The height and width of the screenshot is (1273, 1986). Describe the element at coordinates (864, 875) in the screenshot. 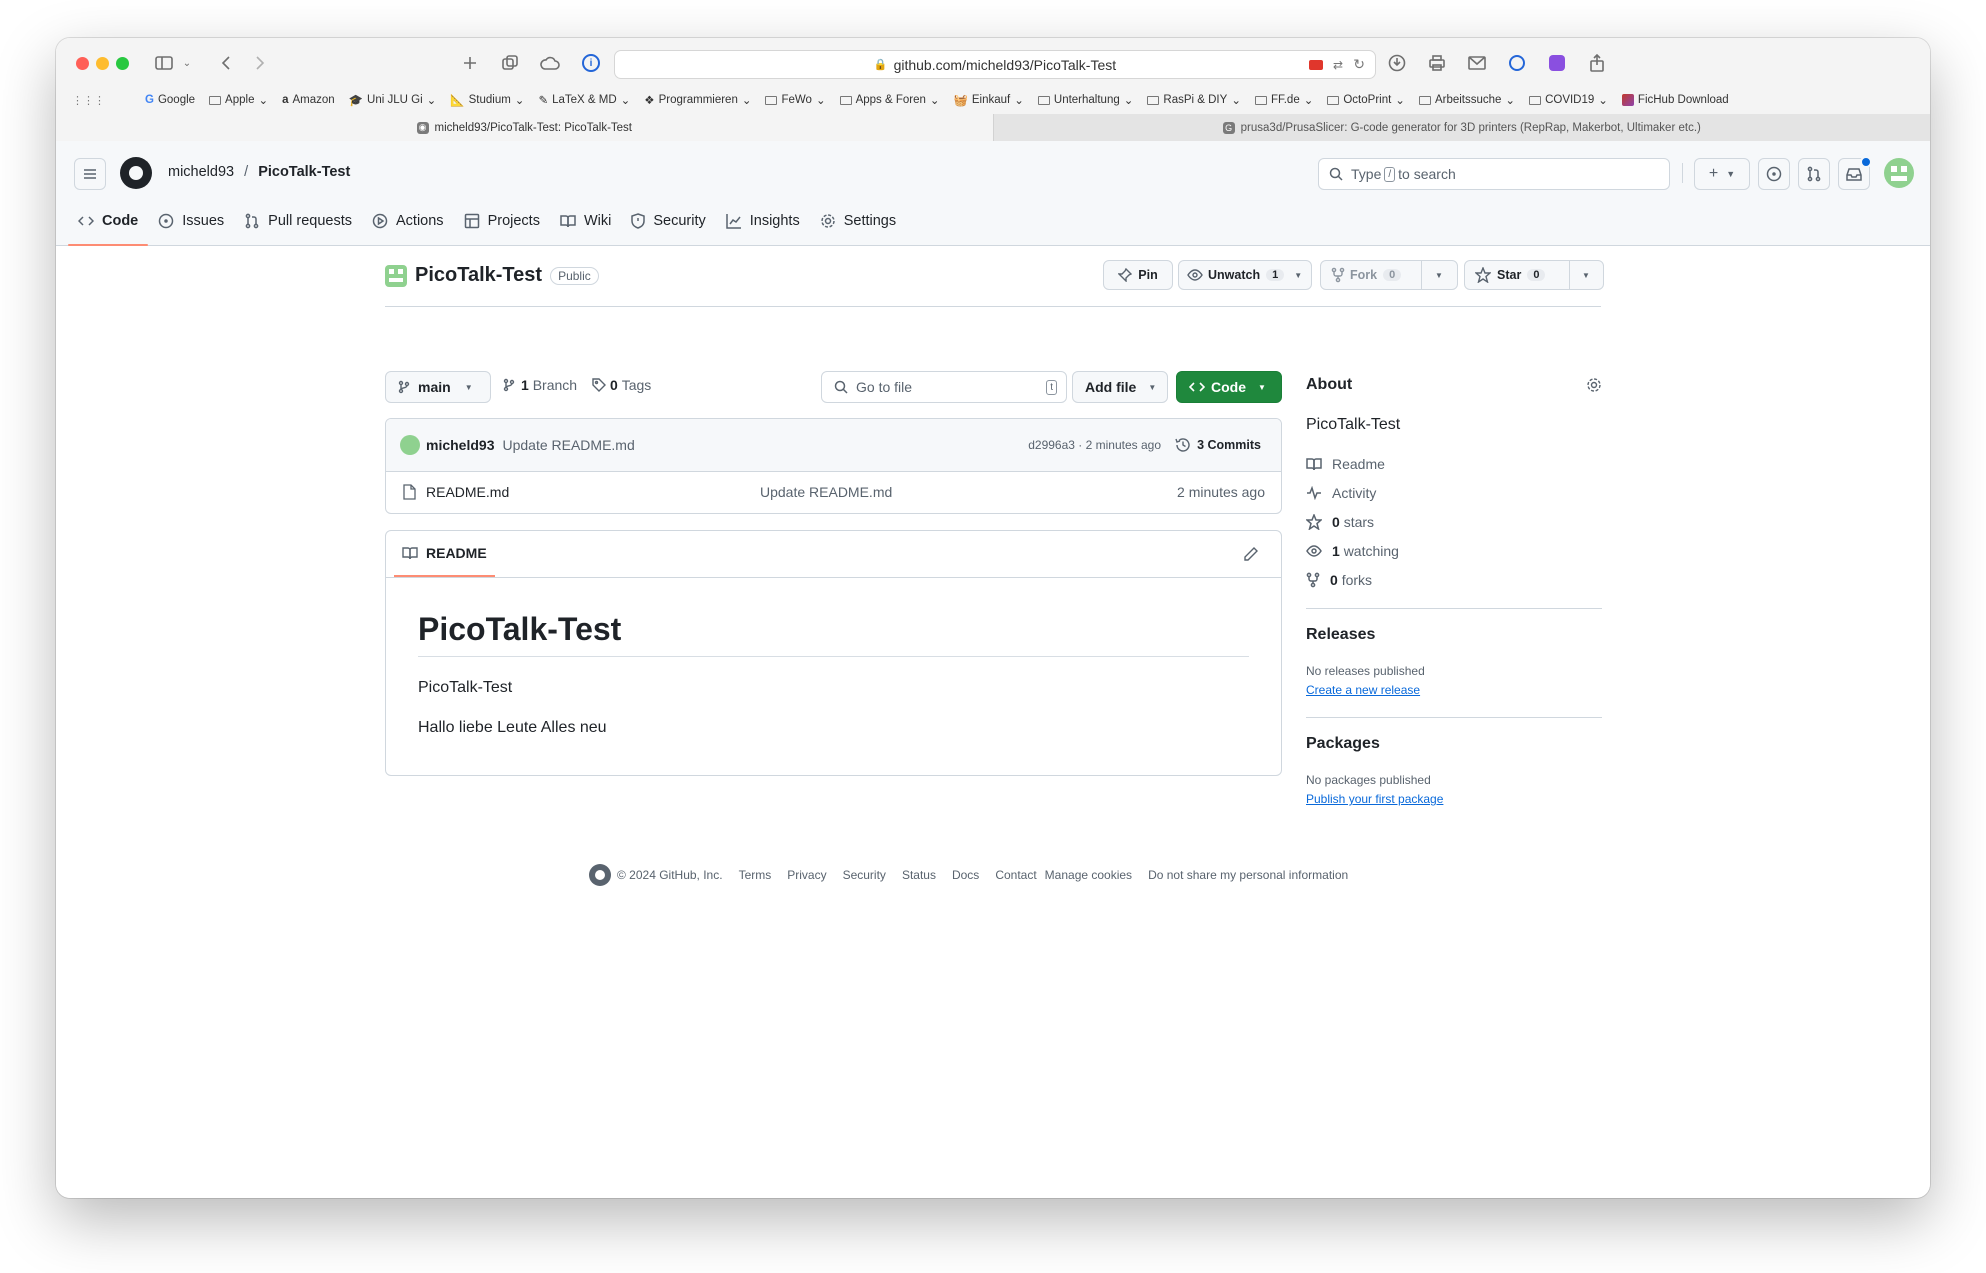

I see `footer-link-security: Security` at that location.